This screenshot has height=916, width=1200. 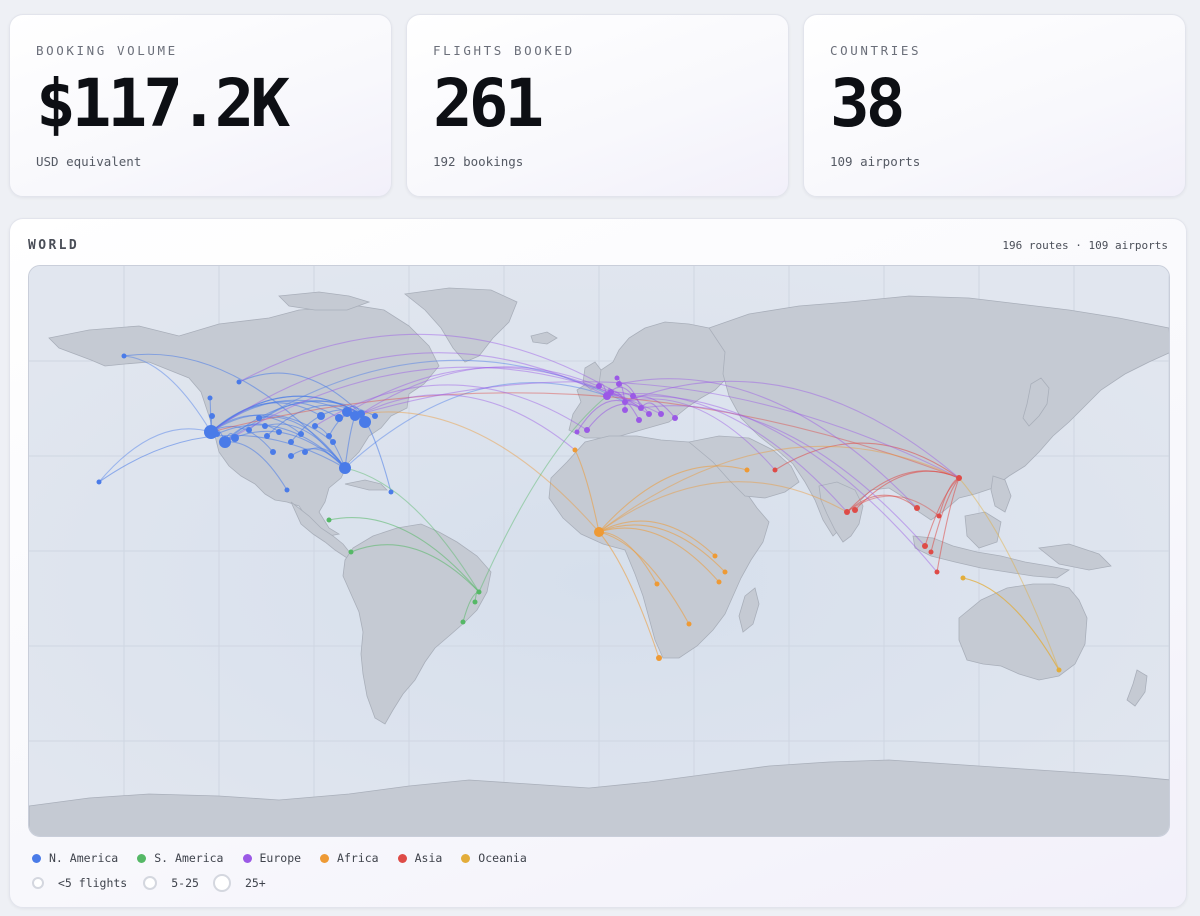 What do you see at coordinates (1085, 245) in the screenshot?
I see `world-route-count: 196 routes · 109 airports` at bounding box center [1085, 245].